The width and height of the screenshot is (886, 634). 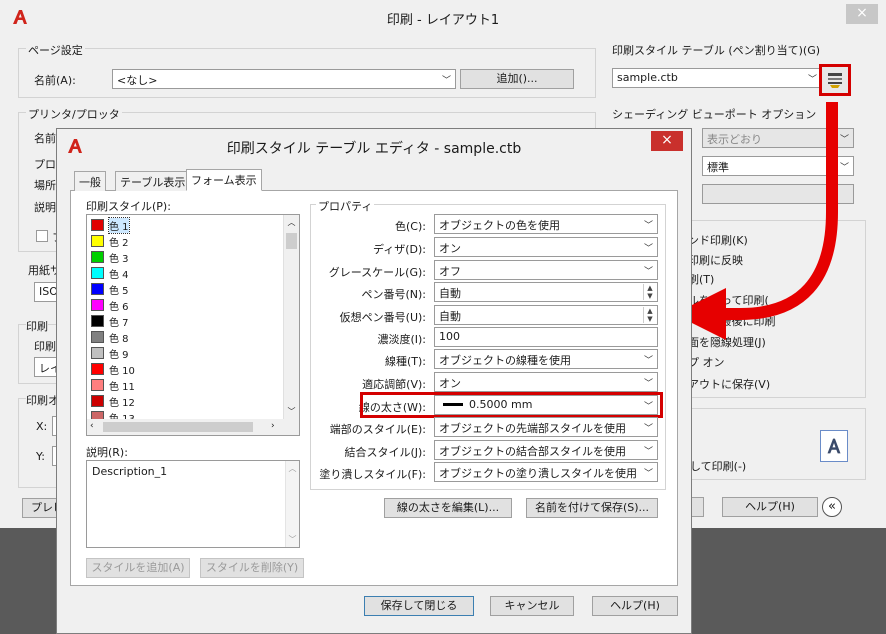 What do you see at coordinates (377, 272) in the screenshot?
I see `property-label: グレースケール(G):` at bounding box center [377, 272].